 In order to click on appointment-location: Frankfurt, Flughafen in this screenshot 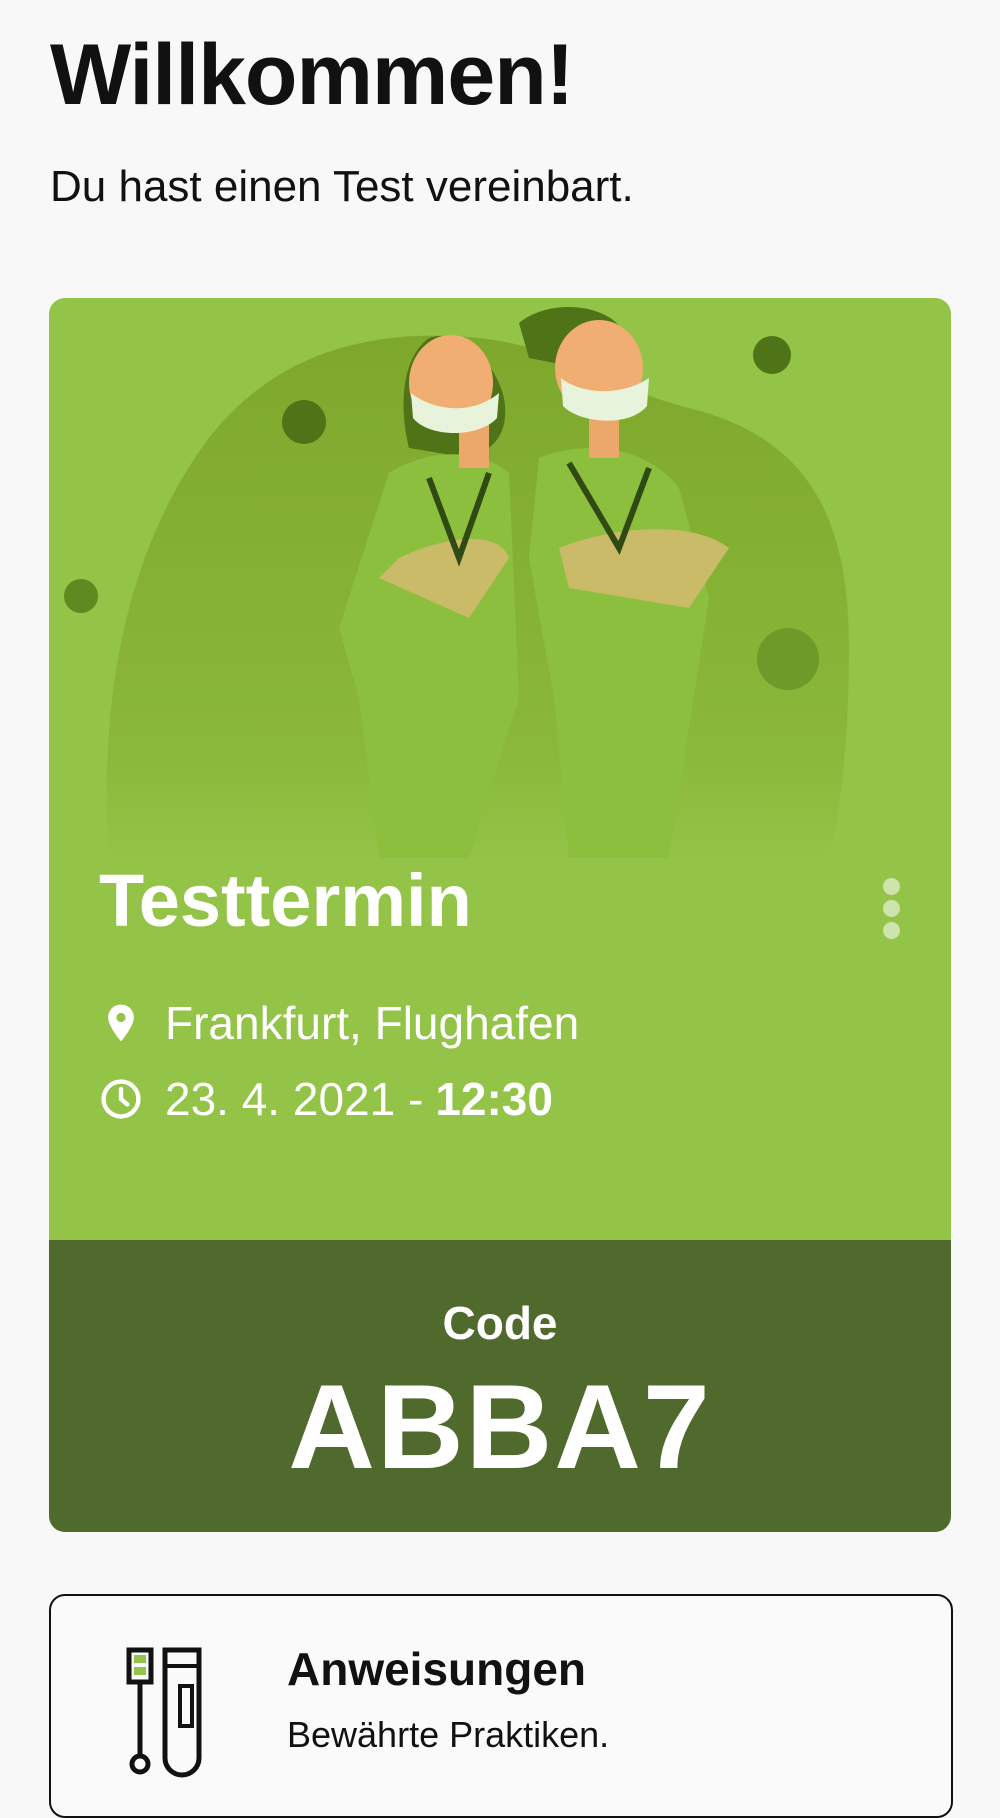, I will do `click(339, 1023)`.